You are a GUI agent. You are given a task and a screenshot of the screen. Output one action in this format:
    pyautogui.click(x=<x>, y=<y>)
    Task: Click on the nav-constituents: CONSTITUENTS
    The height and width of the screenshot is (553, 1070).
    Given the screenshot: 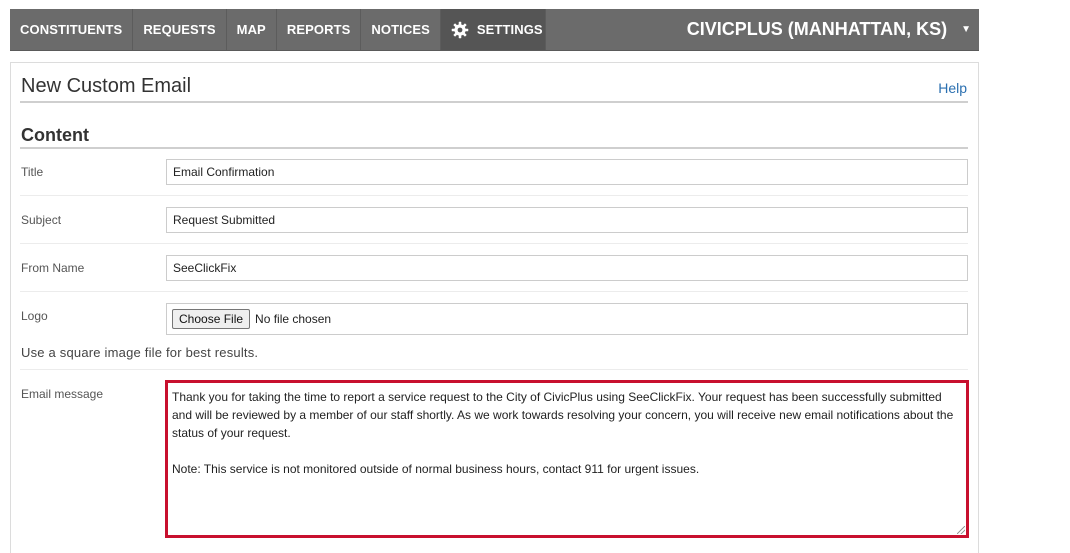 What is the action you would take?
    pyautogui.click(x=72, y=29)
    